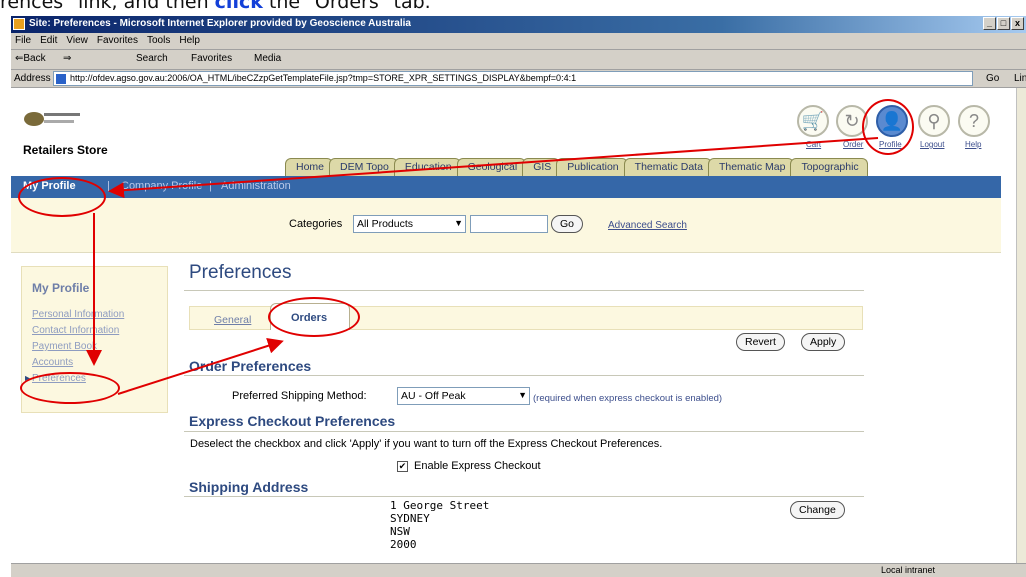 The width and height of the screenshot is (1026, 577). What do you see at coordinates (493, 168) in the screenshot?
I see `arrow-profile-to-my-profile` at bounding box center [493, 168].